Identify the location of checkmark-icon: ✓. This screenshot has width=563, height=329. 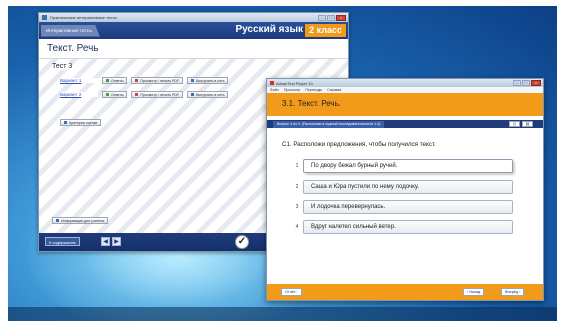
(242, 242).